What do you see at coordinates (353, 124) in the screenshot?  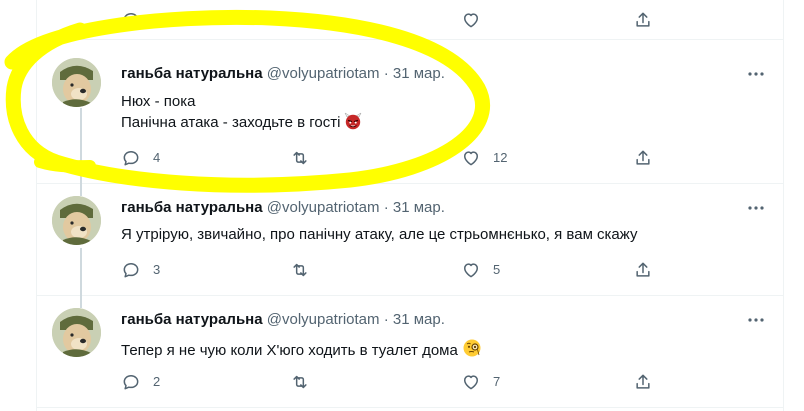 I see `ogre-face-icon` at bounding box center [353, 124].